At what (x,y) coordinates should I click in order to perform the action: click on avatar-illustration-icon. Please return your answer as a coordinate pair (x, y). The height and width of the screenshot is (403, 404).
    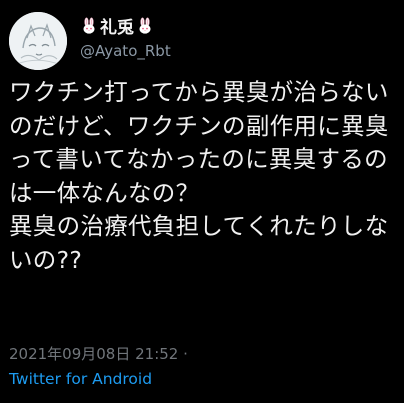
    Looking at the image, I should click on (38, 41).